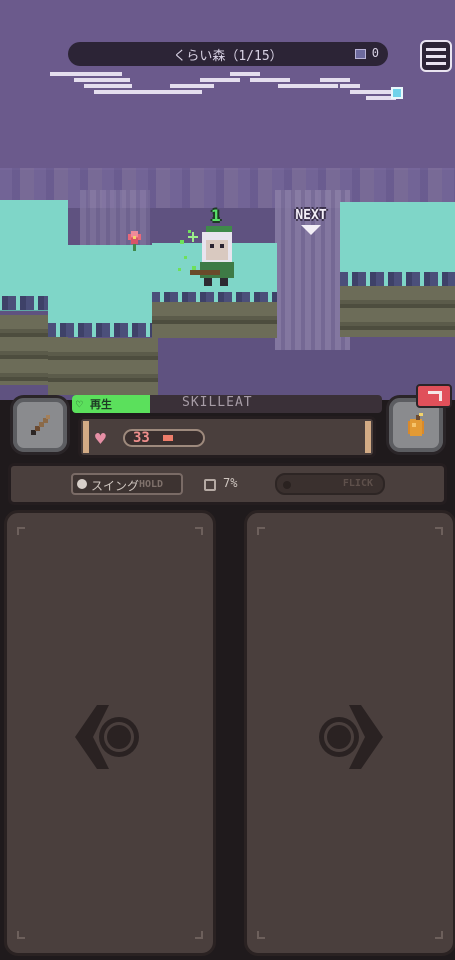 The width and height of the screenshot is (455, 960). Describe the element at coordinates (230, 86) in the screenshot. I see `stage-track-map` at that location.